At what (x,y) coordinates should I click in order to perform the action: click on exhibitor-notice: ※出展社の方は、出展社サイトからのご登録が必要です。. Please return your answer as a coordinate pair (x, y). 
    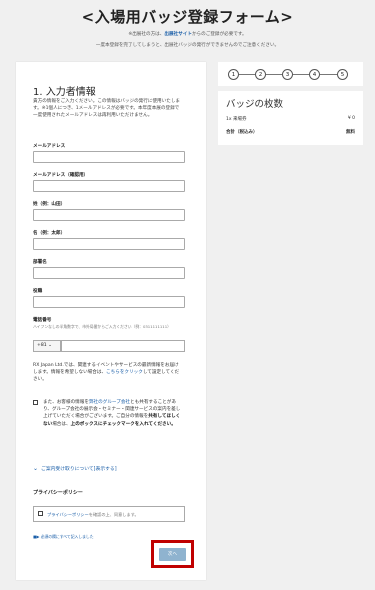
    Looking at the image, I should click on (187, 34).